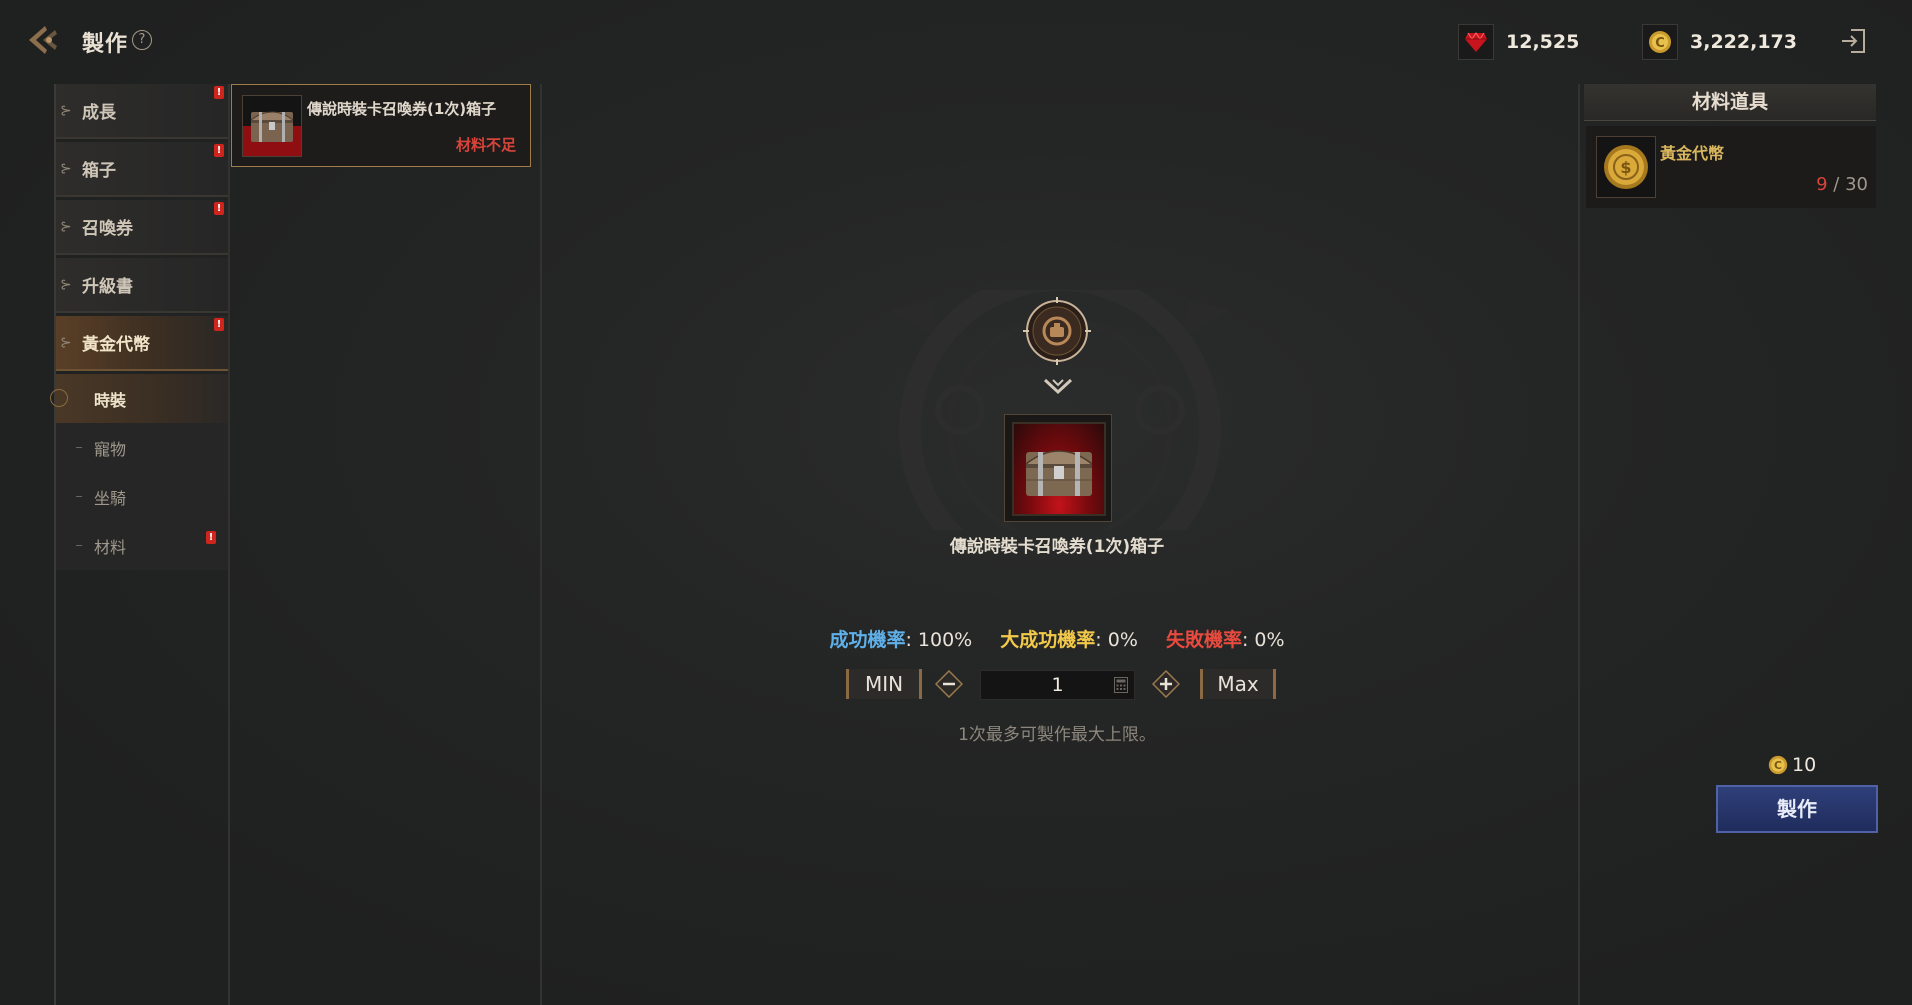 The width and height of the screenshot is (1912, 1005). Describe the element at coordinates (1692, 153) in the screenshot. I see `material-name: 黃金代幣` at that location.